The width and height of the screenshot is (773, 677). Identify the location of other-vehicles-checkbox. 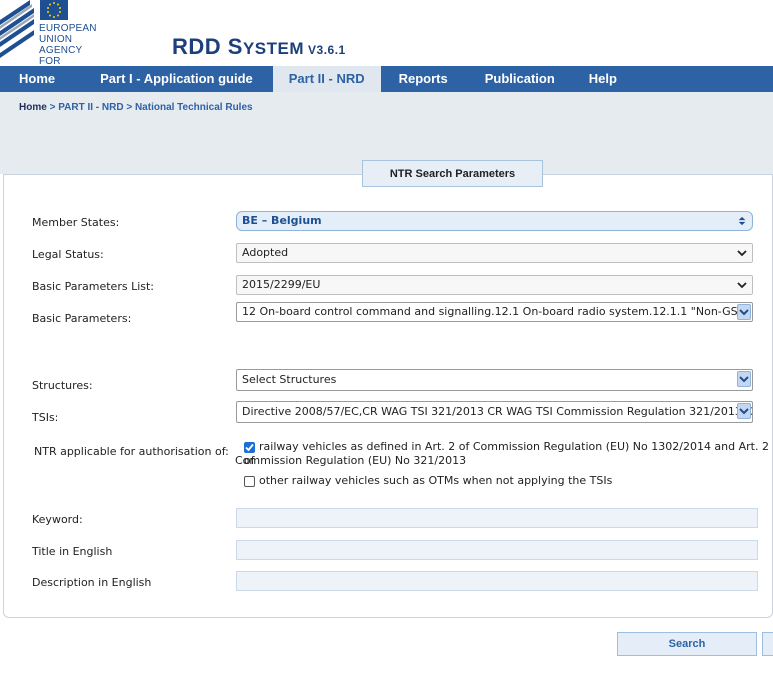
(249, 481).